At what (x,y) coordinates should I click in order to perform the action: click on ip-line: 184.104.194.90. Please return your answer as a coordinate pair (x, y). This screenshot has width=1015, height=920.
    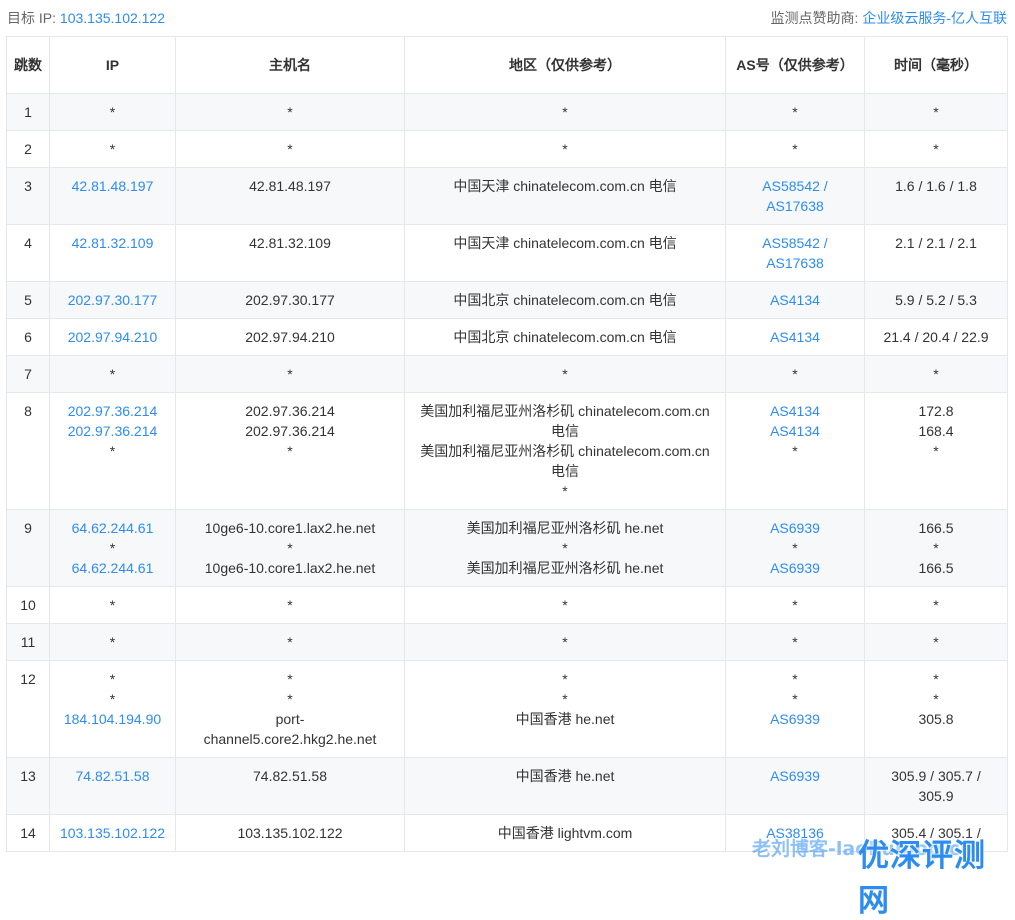
    Looking at the image, I should click on (112, 719).